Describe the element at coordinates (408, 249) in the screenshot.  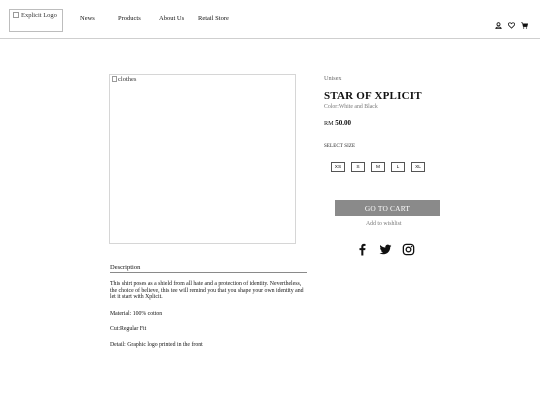
I see `instagram-icon` at that location.